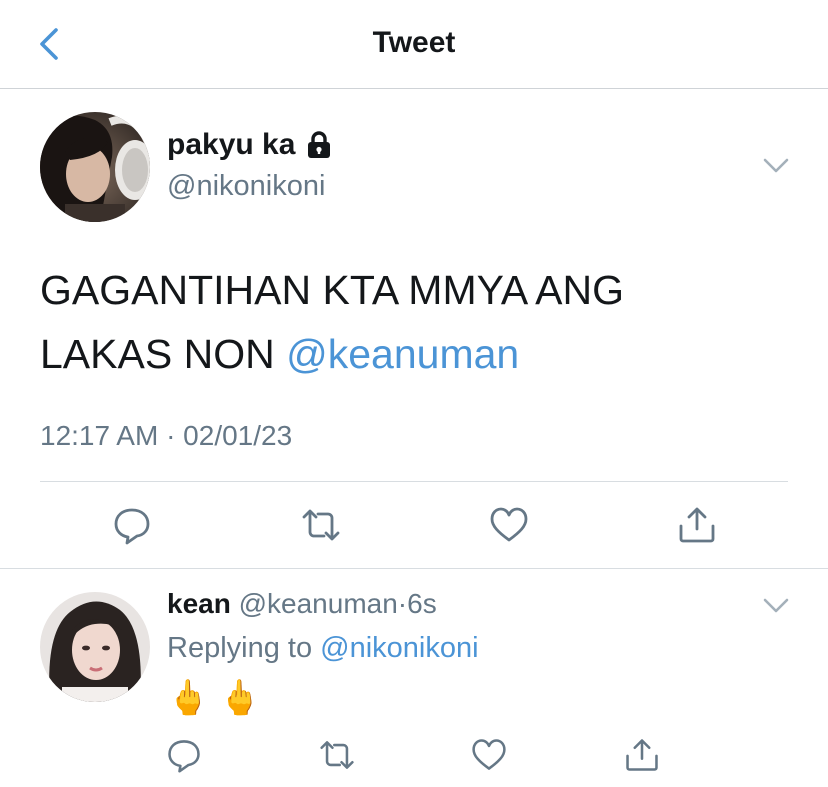 The height and width of the screenshot is (787, 828). Describe the element at coordinates (199, 603) in the screenshot. I see `reply-author-name: kean` at that location.